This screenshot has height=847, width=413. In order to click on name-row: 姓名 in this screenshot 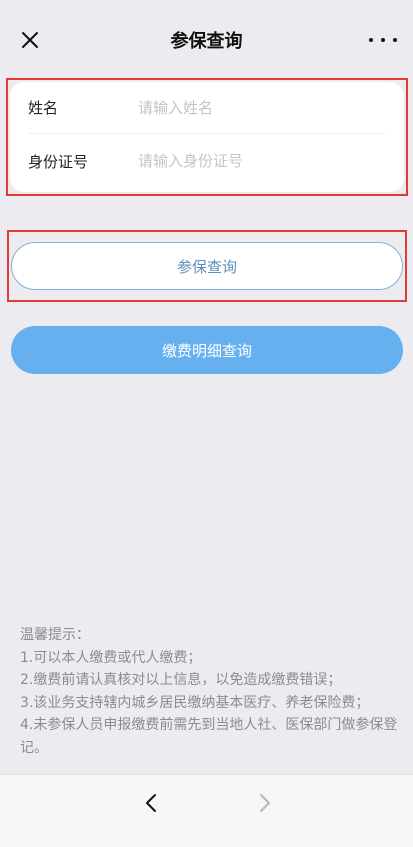, I will do `click(207, 108)`.